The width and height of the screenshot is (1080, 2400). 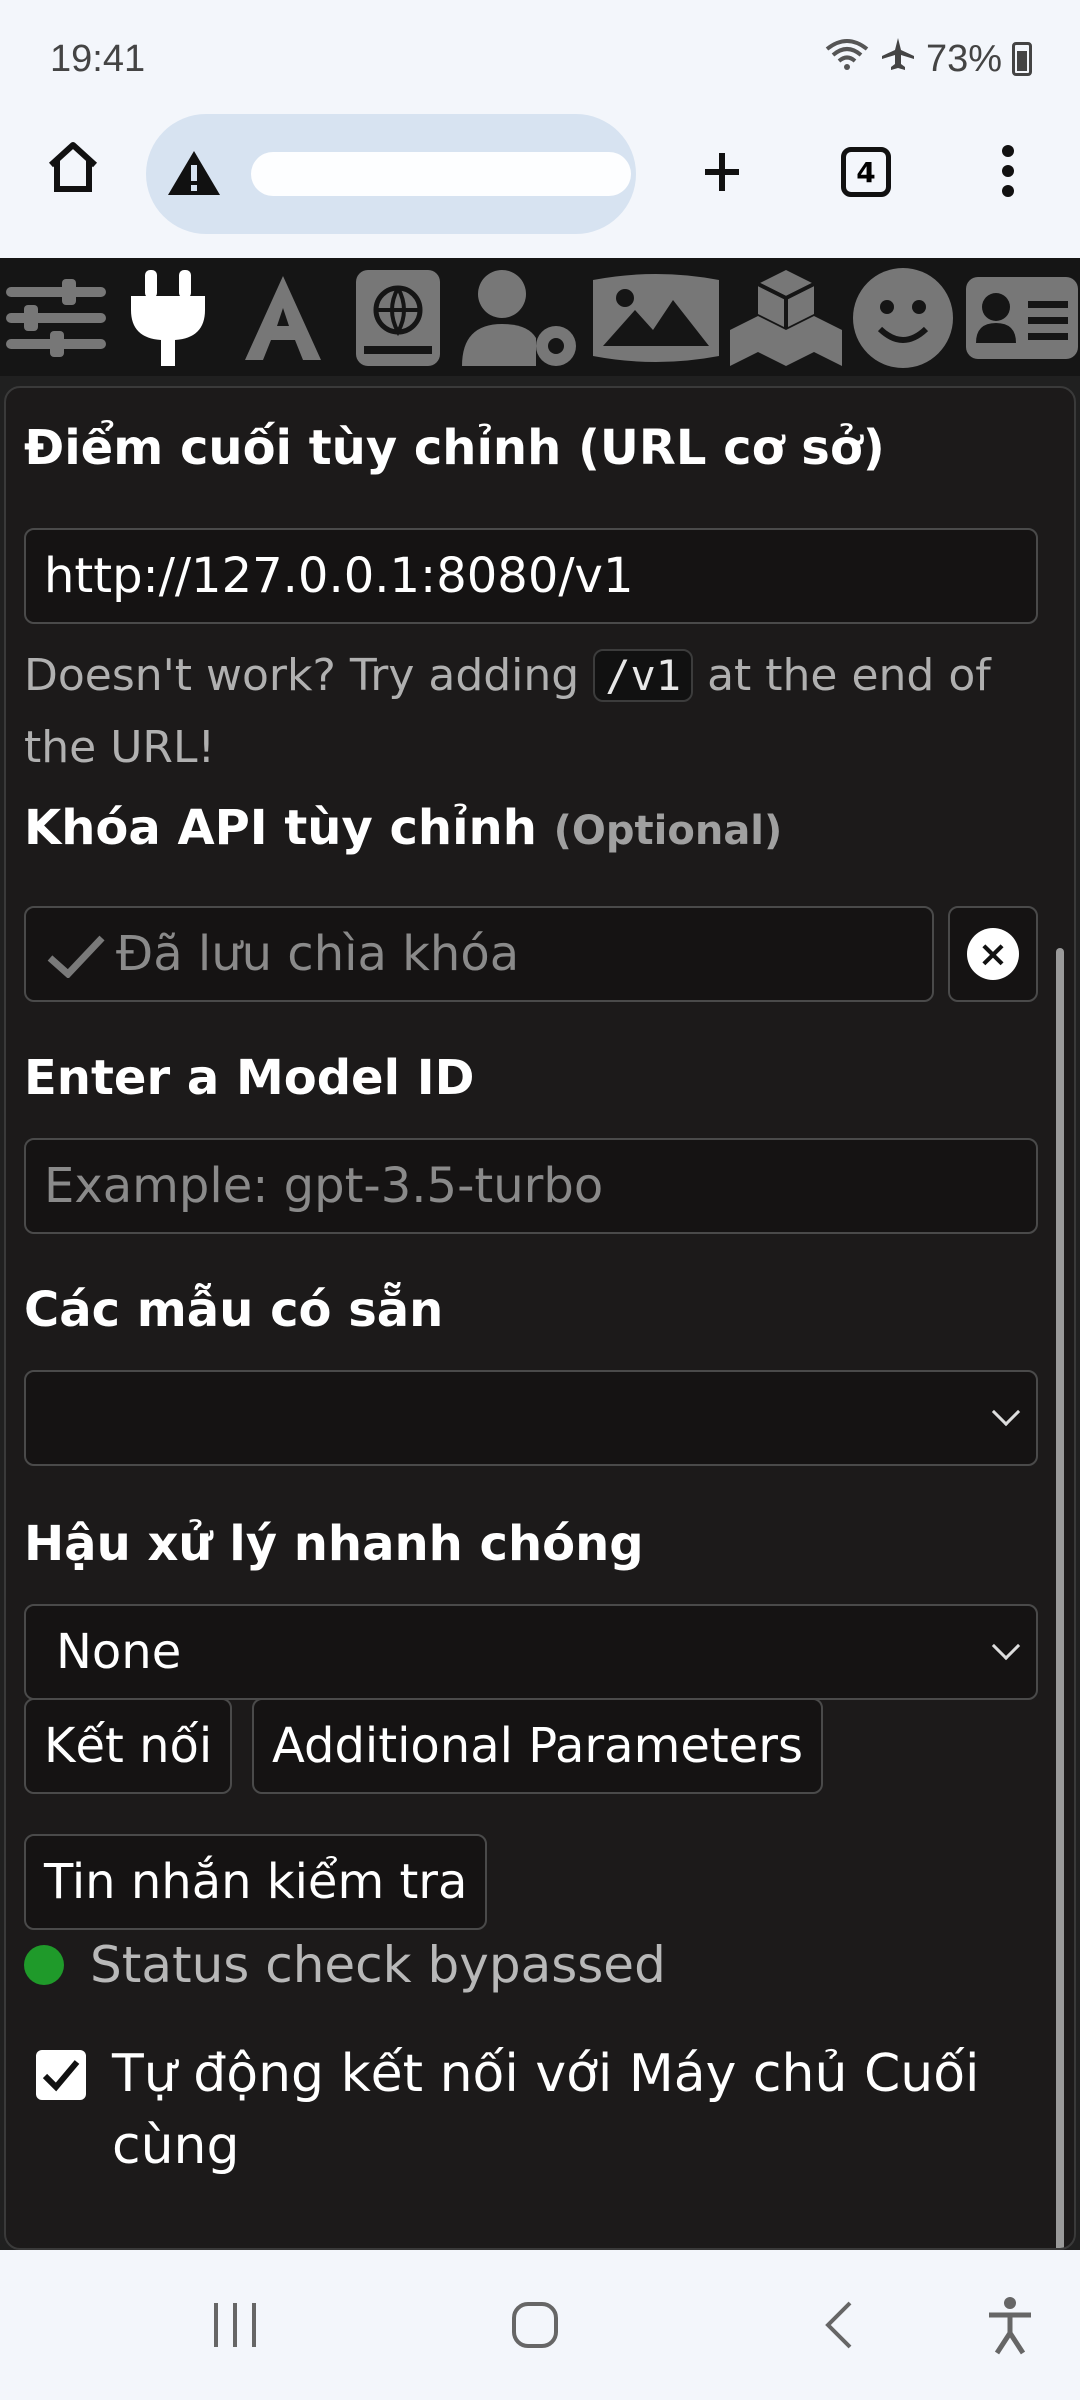 I want to click on top-icon-bar, so click(x=540, y=317).